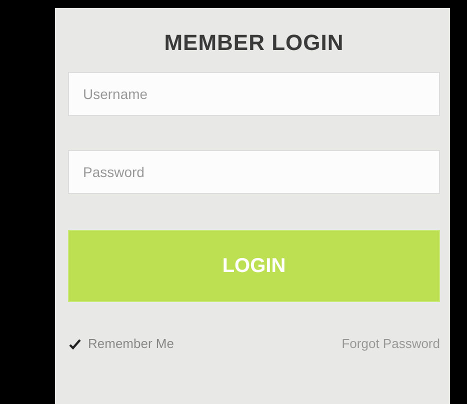 The width and height of the screenshot is (467, 404). Describe the element at coordinates (131, 343) in the screenshot. I see `remember-label: Remember Me` at that location.